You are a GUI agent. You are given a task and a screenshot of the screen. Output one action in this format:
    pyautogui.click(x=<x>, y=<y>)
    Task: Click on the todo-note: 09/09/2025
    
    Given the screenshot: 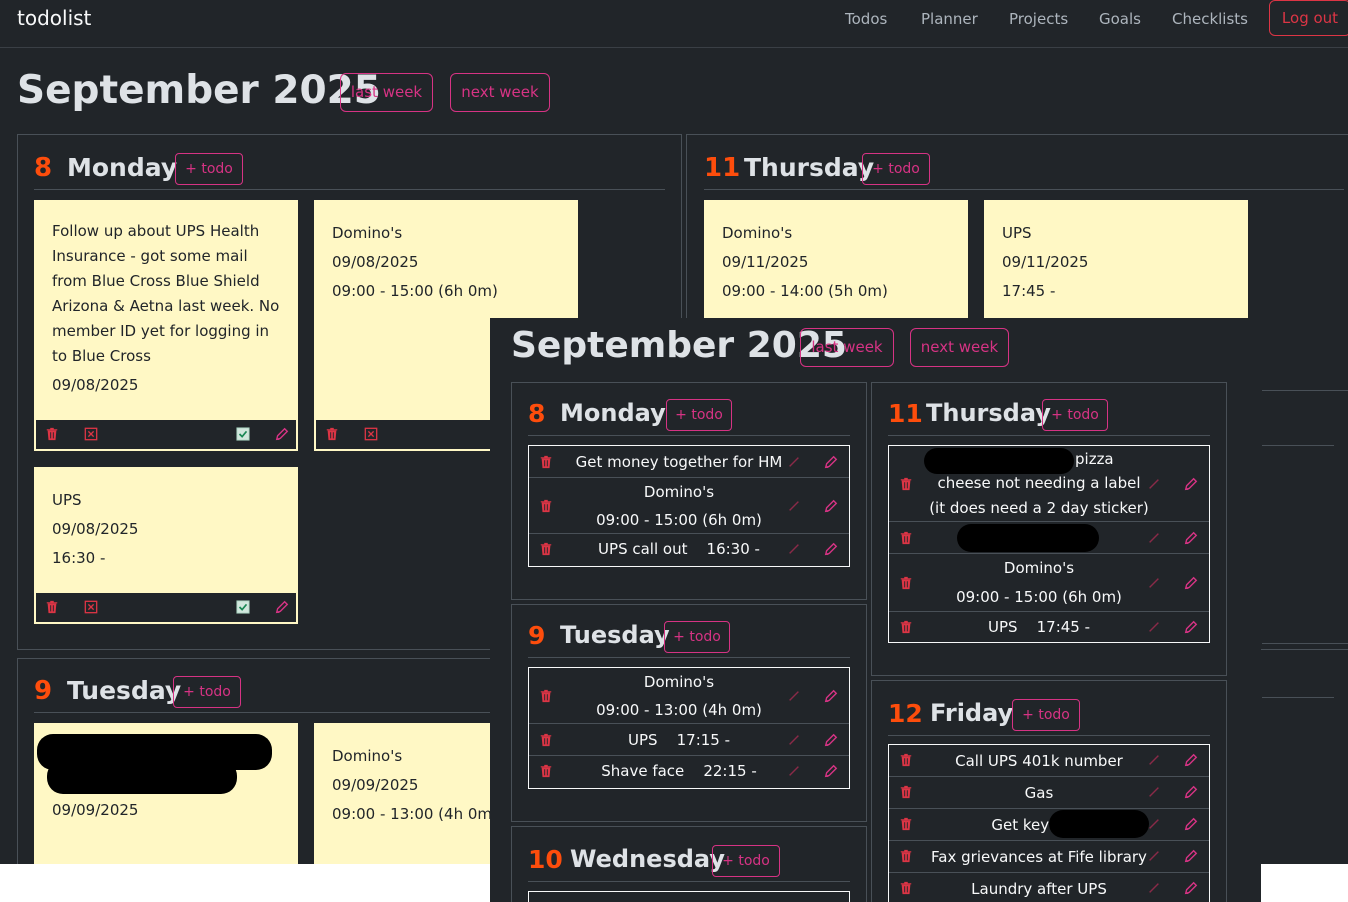 What is the action you would take?
    pyautogui.click(x=166, y=793)
    